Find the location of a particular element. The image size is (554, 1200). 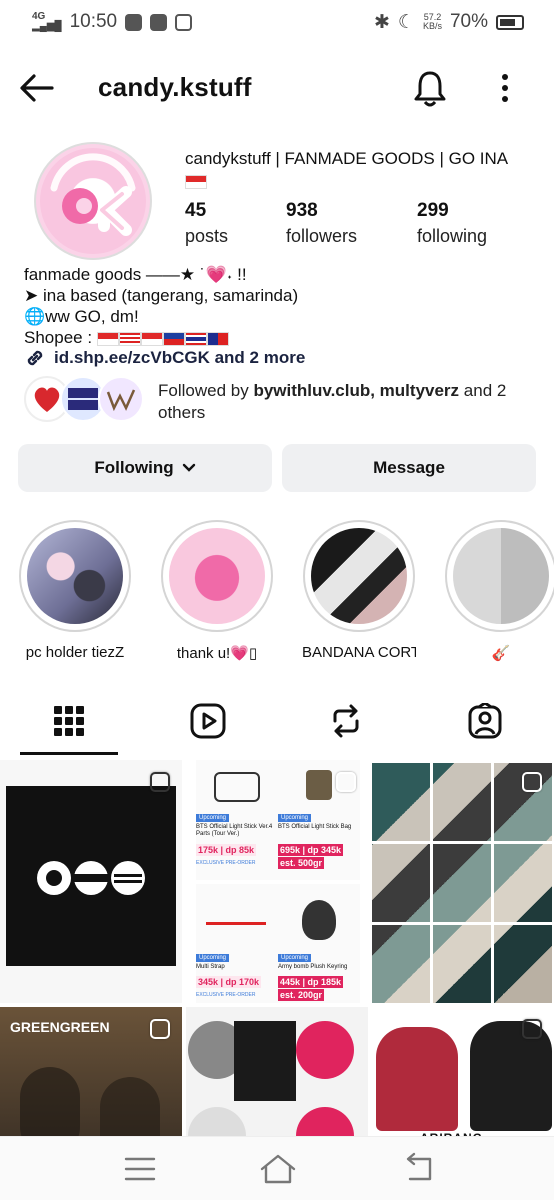

avatar-image is located at coordinates (93, 201).